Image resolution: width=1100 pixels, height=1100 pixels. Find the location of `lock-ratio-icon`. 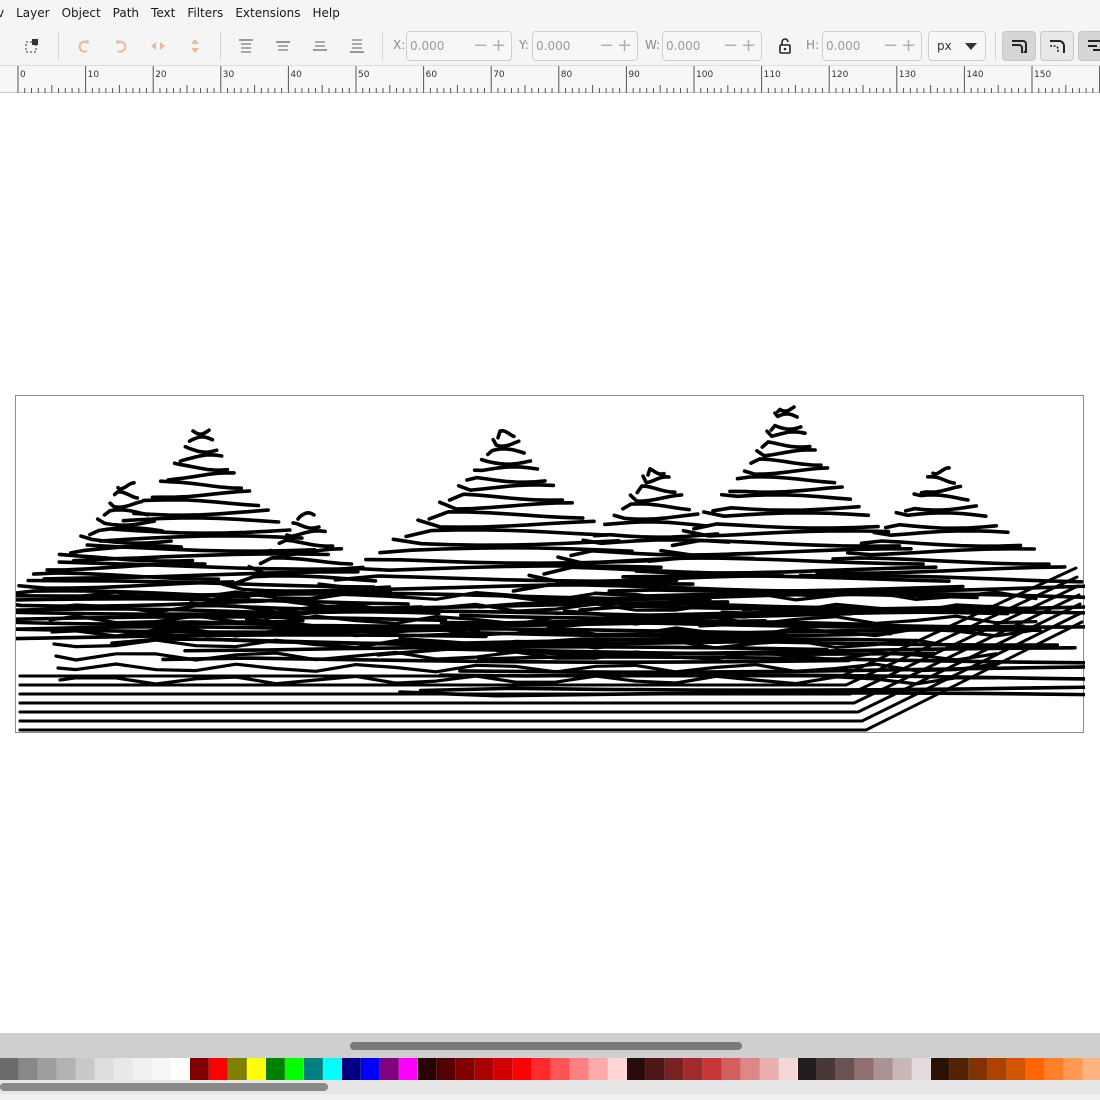

lock-ratio-icon is located at coordinates (785, 46).